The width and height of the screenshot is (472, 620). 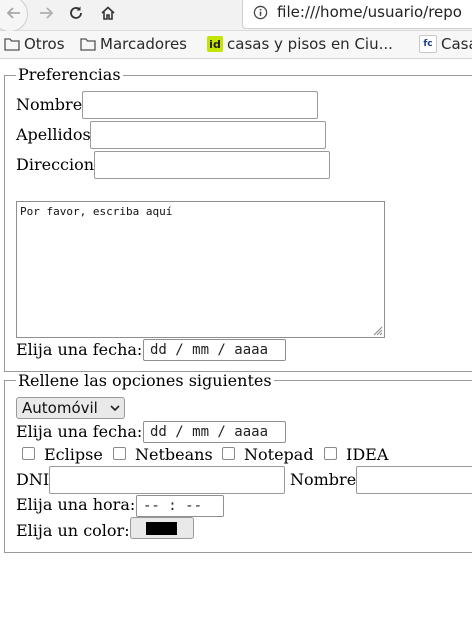 What do you see at coordinates (119, 453) in the screenshot?
I see `netbeans-checkbox` at bounding box center [119, 453].